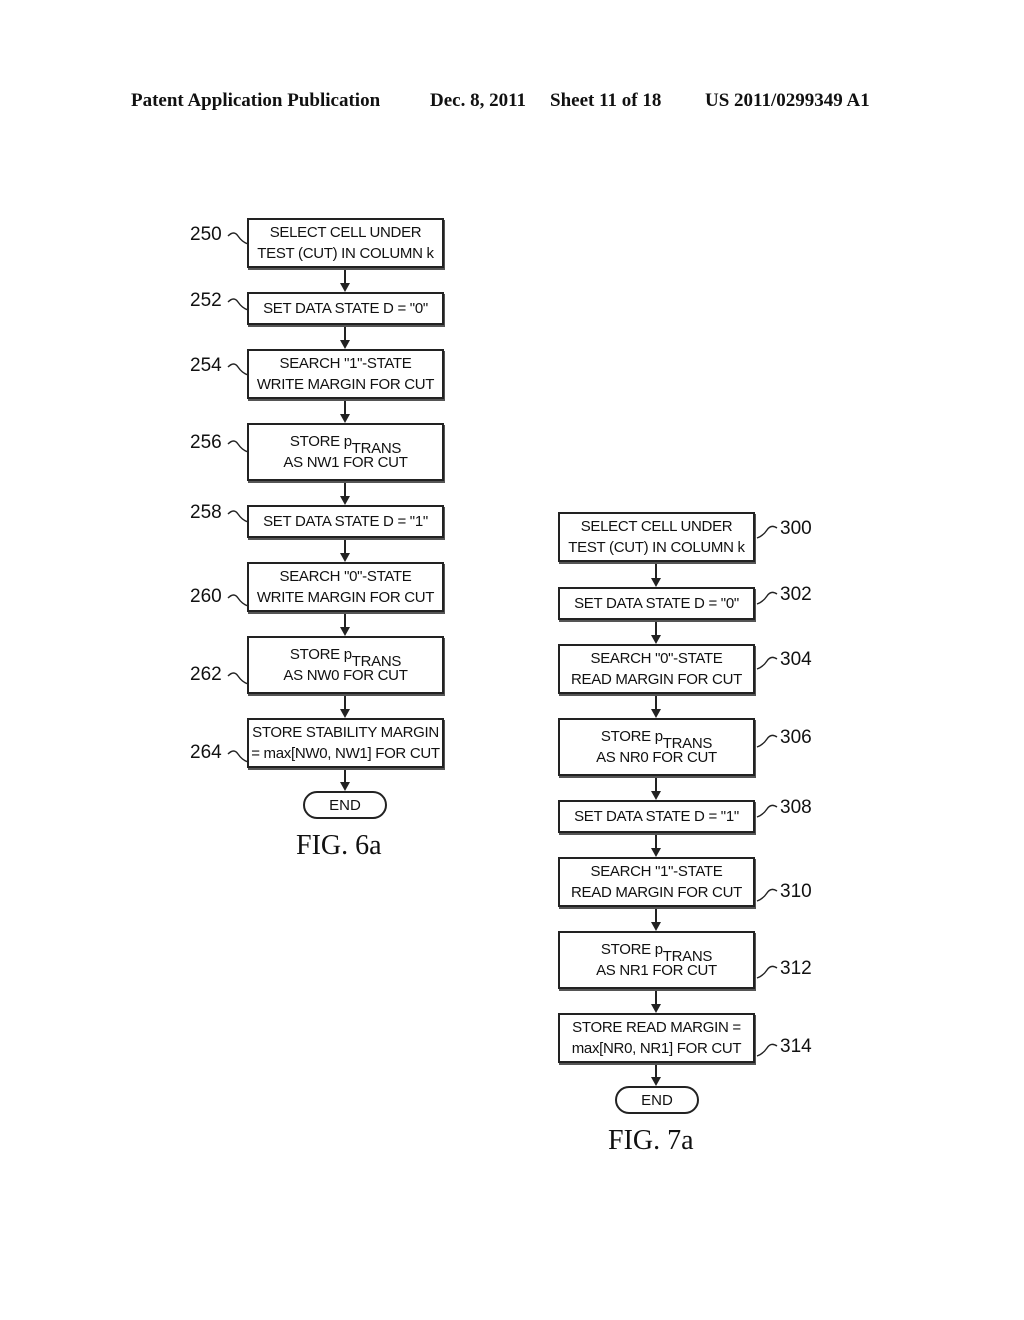 The image size is (1024, 1320). Describe the element at coordinates (345, 243) in the screenshot. I see `fig6a-step-box: SELECT CELL UNDER TEST (CUT) IN COLUMN k` at that location.